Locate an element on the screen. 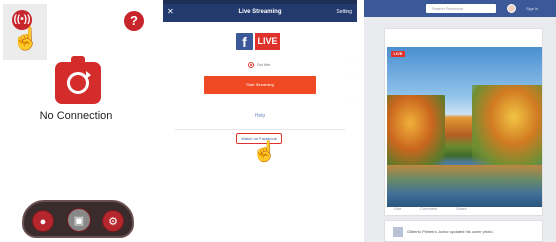 This screenshot has height=242, width=556. search-input: Search Facebook is located at coordinates (461, 8).